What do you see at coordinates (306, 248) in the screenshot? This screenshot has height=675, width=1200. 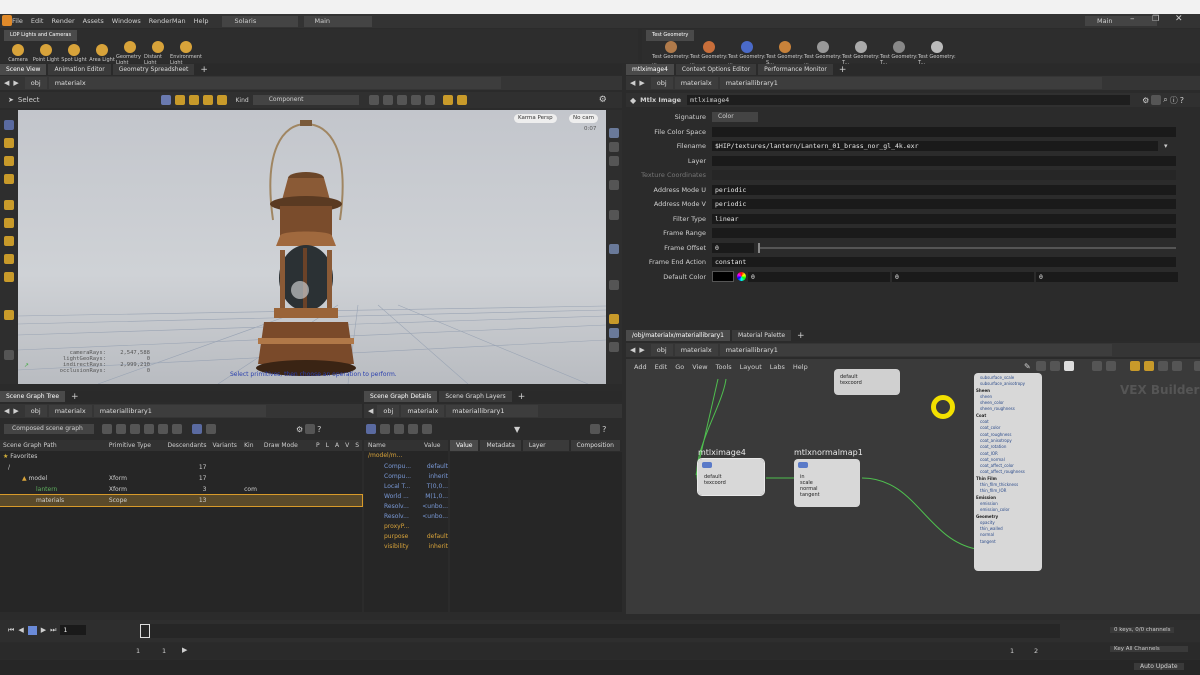 I see `lantern-model` at bounding box center [306, 248].